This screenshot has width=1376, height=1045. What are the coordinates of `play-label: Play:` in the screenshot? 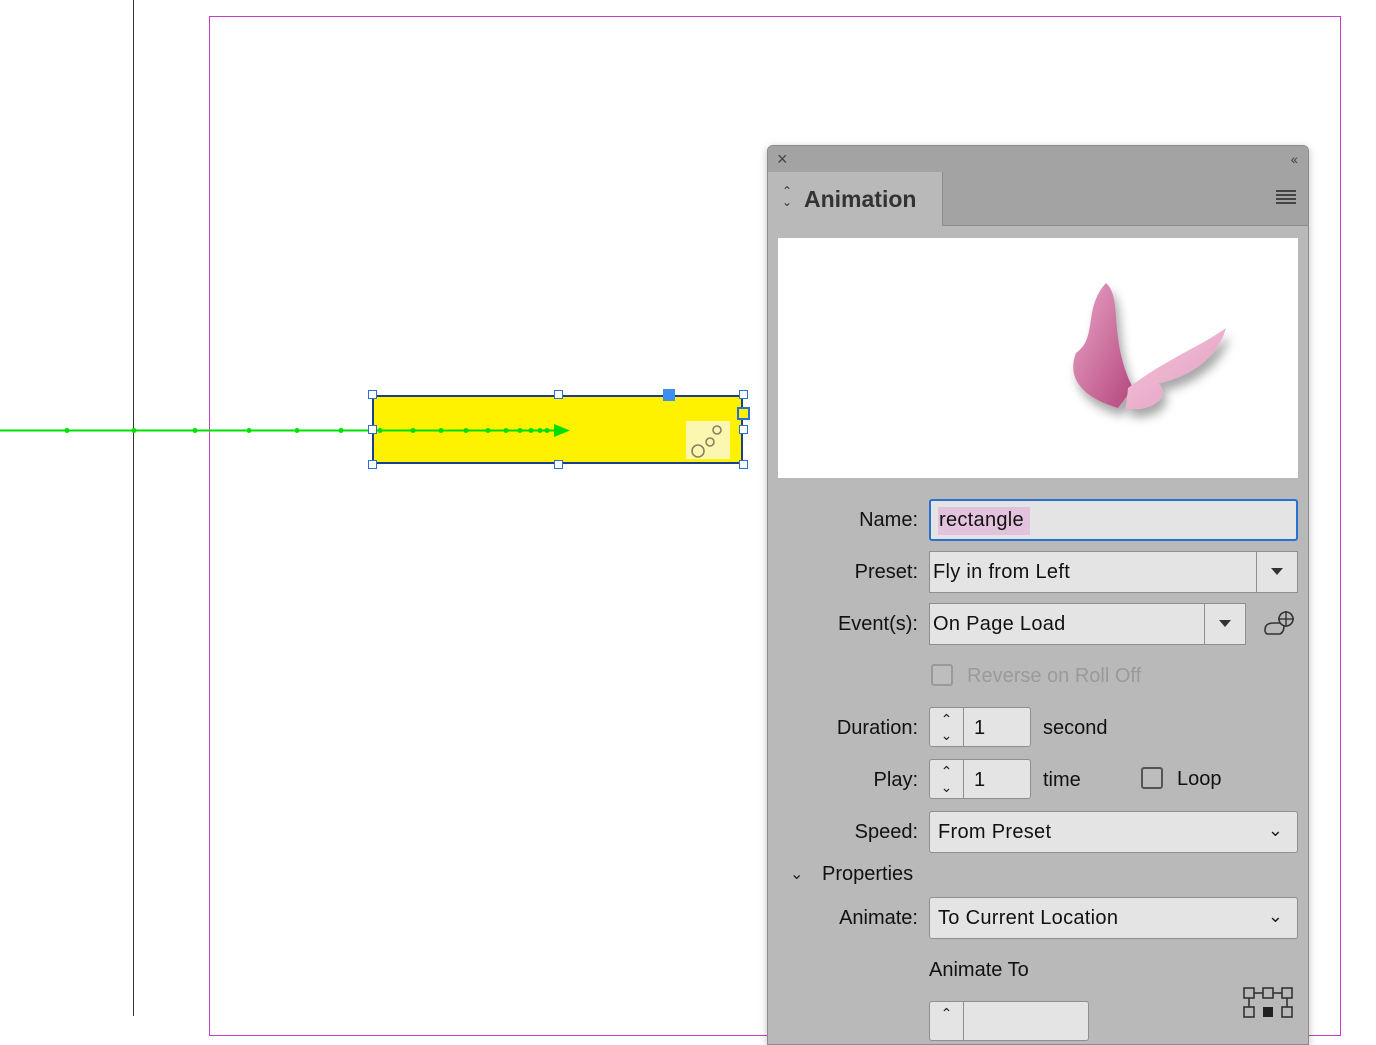 It's located at (895, 780).